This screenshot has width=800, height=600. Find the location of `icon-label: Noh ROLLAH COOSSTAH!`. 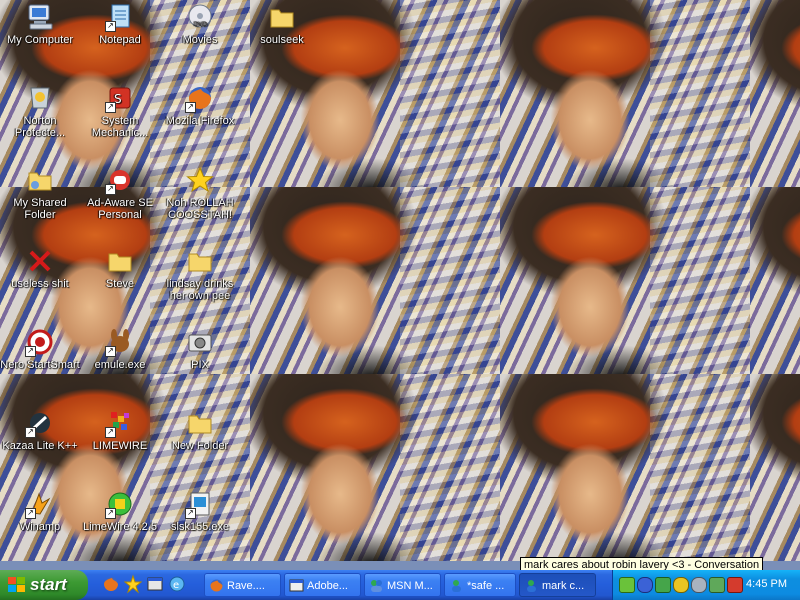

icon-label: Noh ROLLAH COOSSTAH! is located at coordinates (200, 209).